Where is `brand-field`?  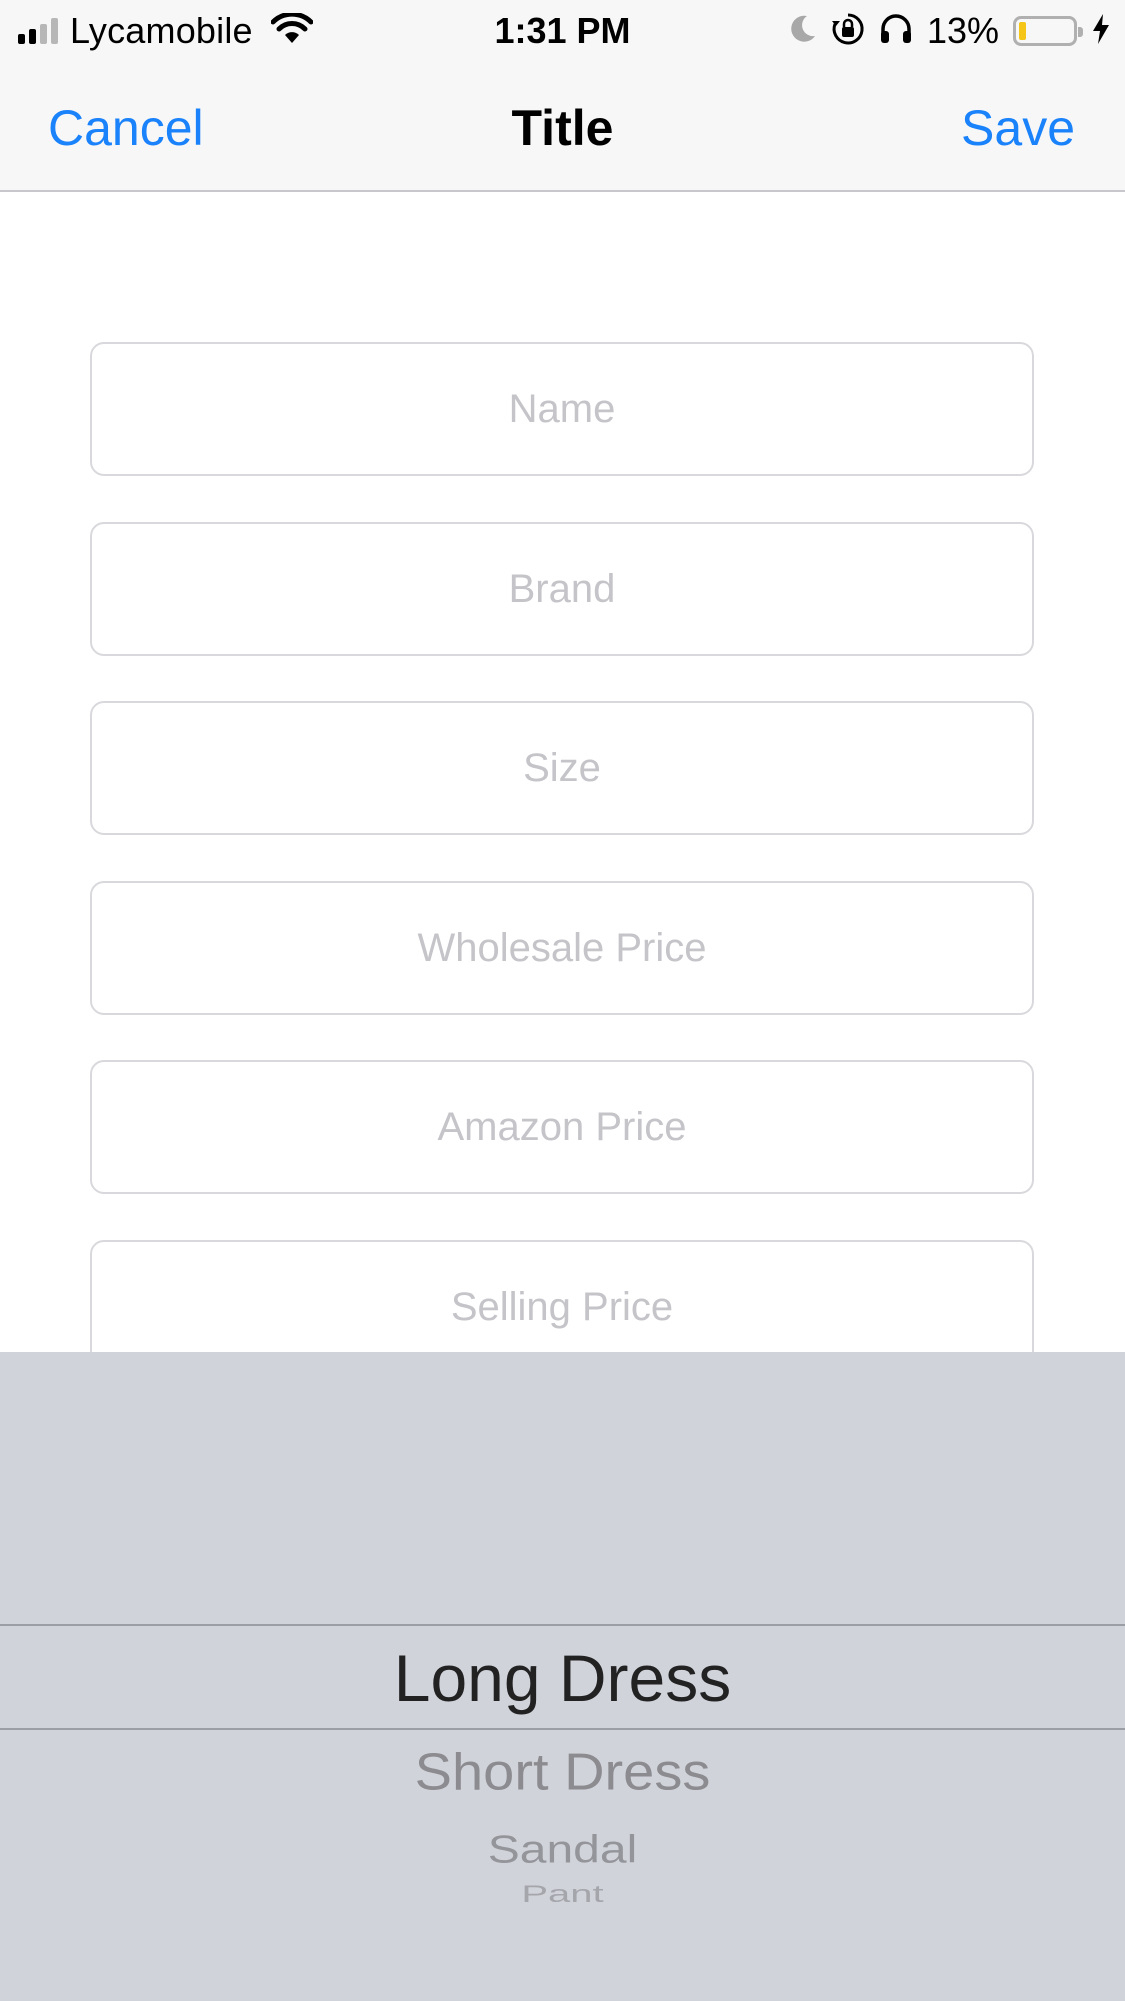
brand-field is located at coordinates (562, 589).